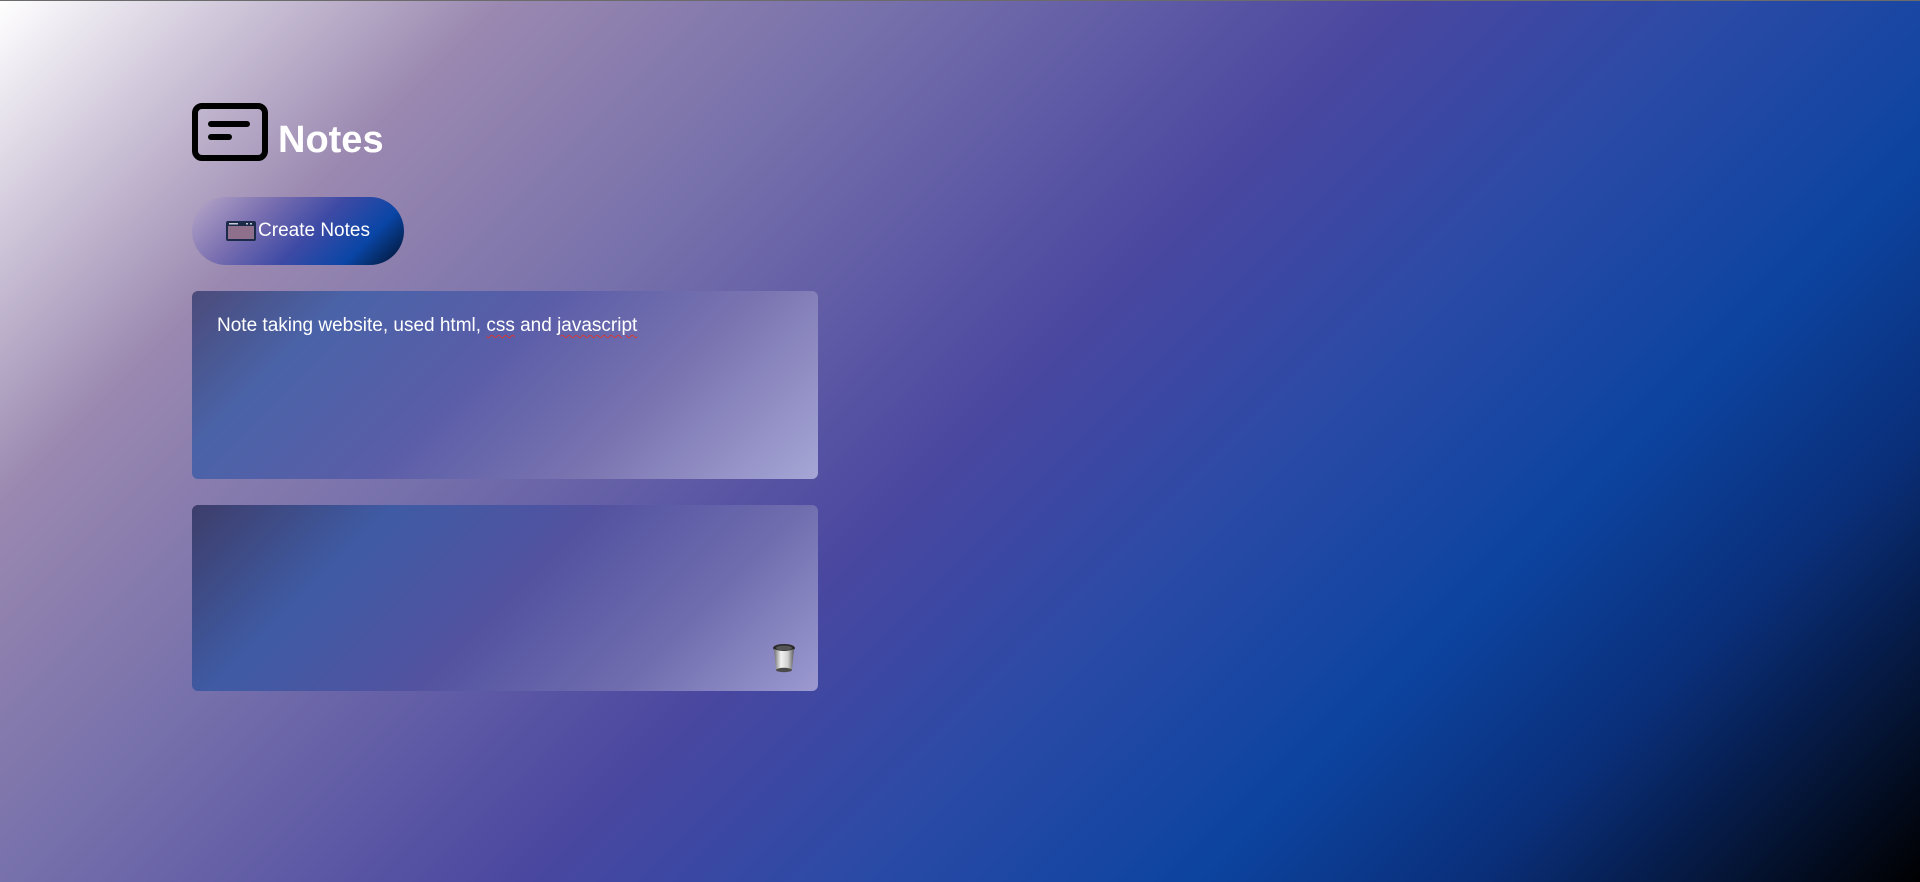 Image resolution: width=1920 pixels, height=882 pixels. Describe the element at coordinates (784, 658) in the screenshot. I see `trash-bin-icon` at that location.